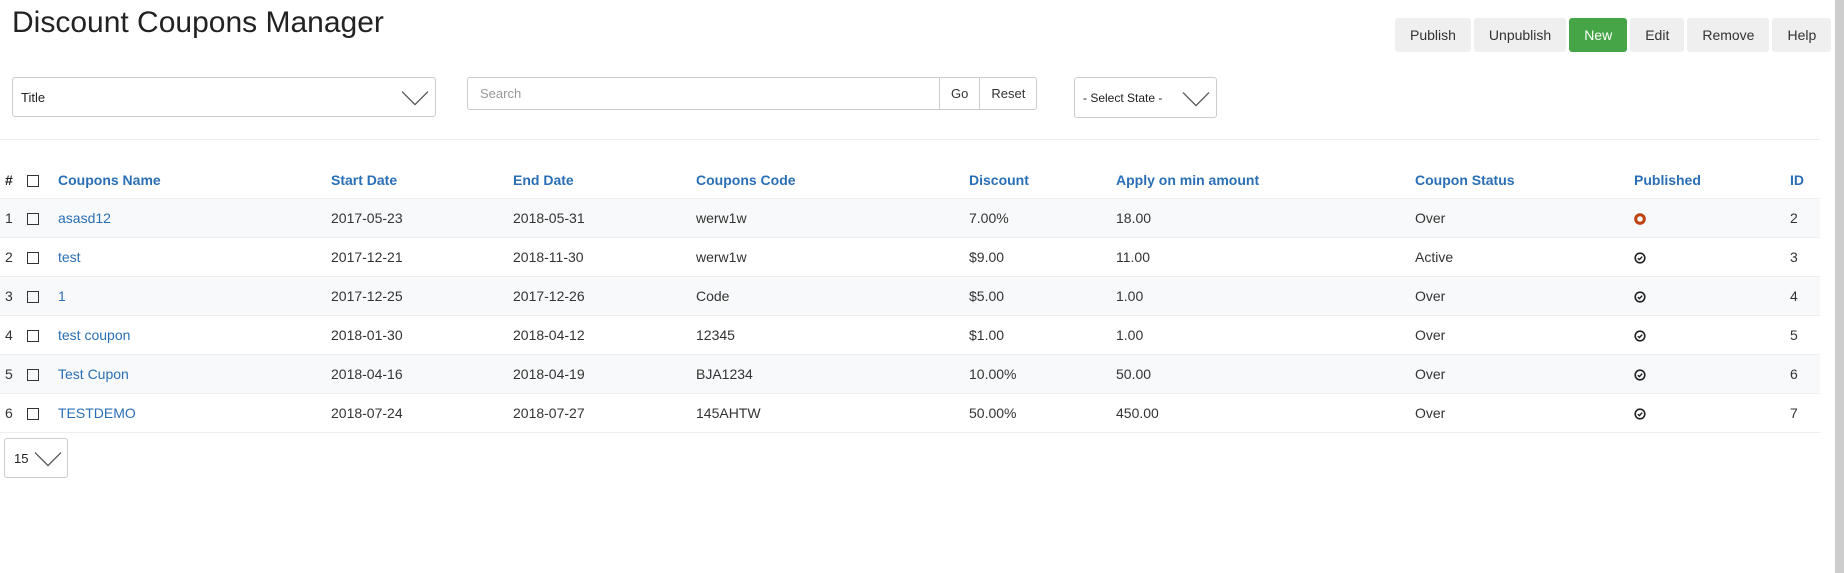 The image size is (1844, 573). What do you see at coordinates (1802, 35) in the screenshot?
I see `help-button: Help` at bounding box center [1802, 35].